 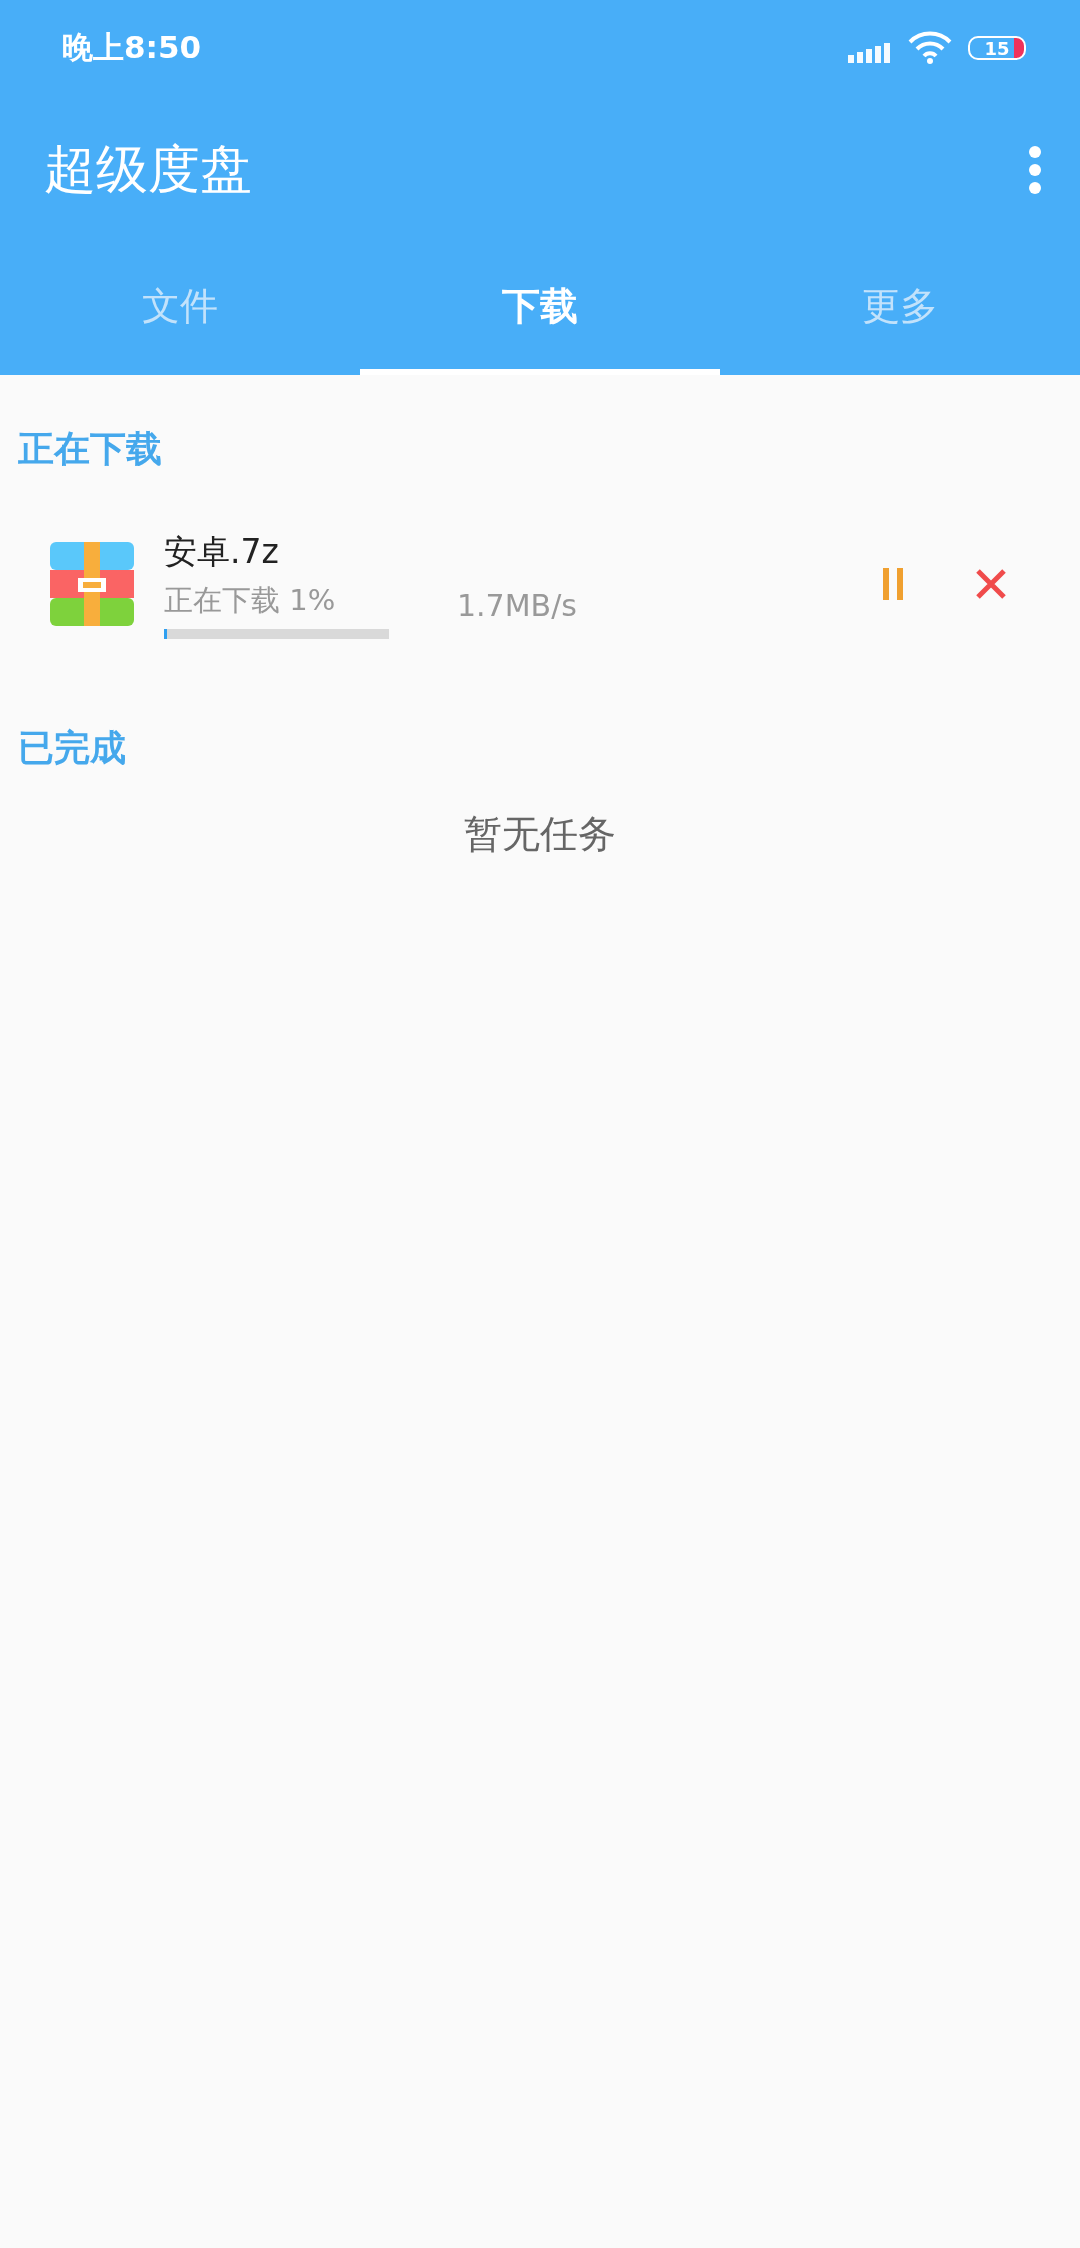 I want to click on tab: 更多, so click(x=900, y=309).